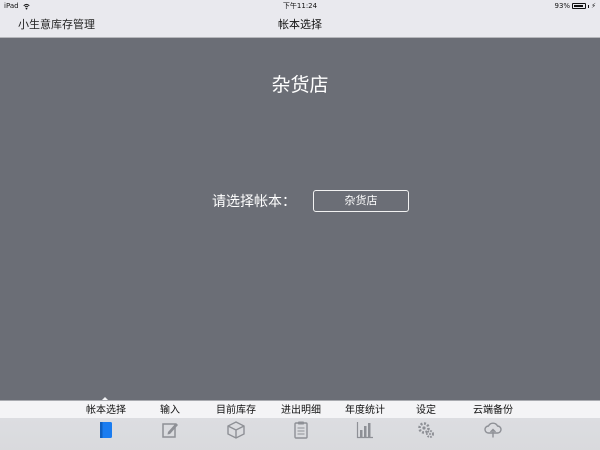  What do you see at coordinates (364, 430) in the screenshot?
I see `bar-chart-icon` at bounding box center [364, 430].